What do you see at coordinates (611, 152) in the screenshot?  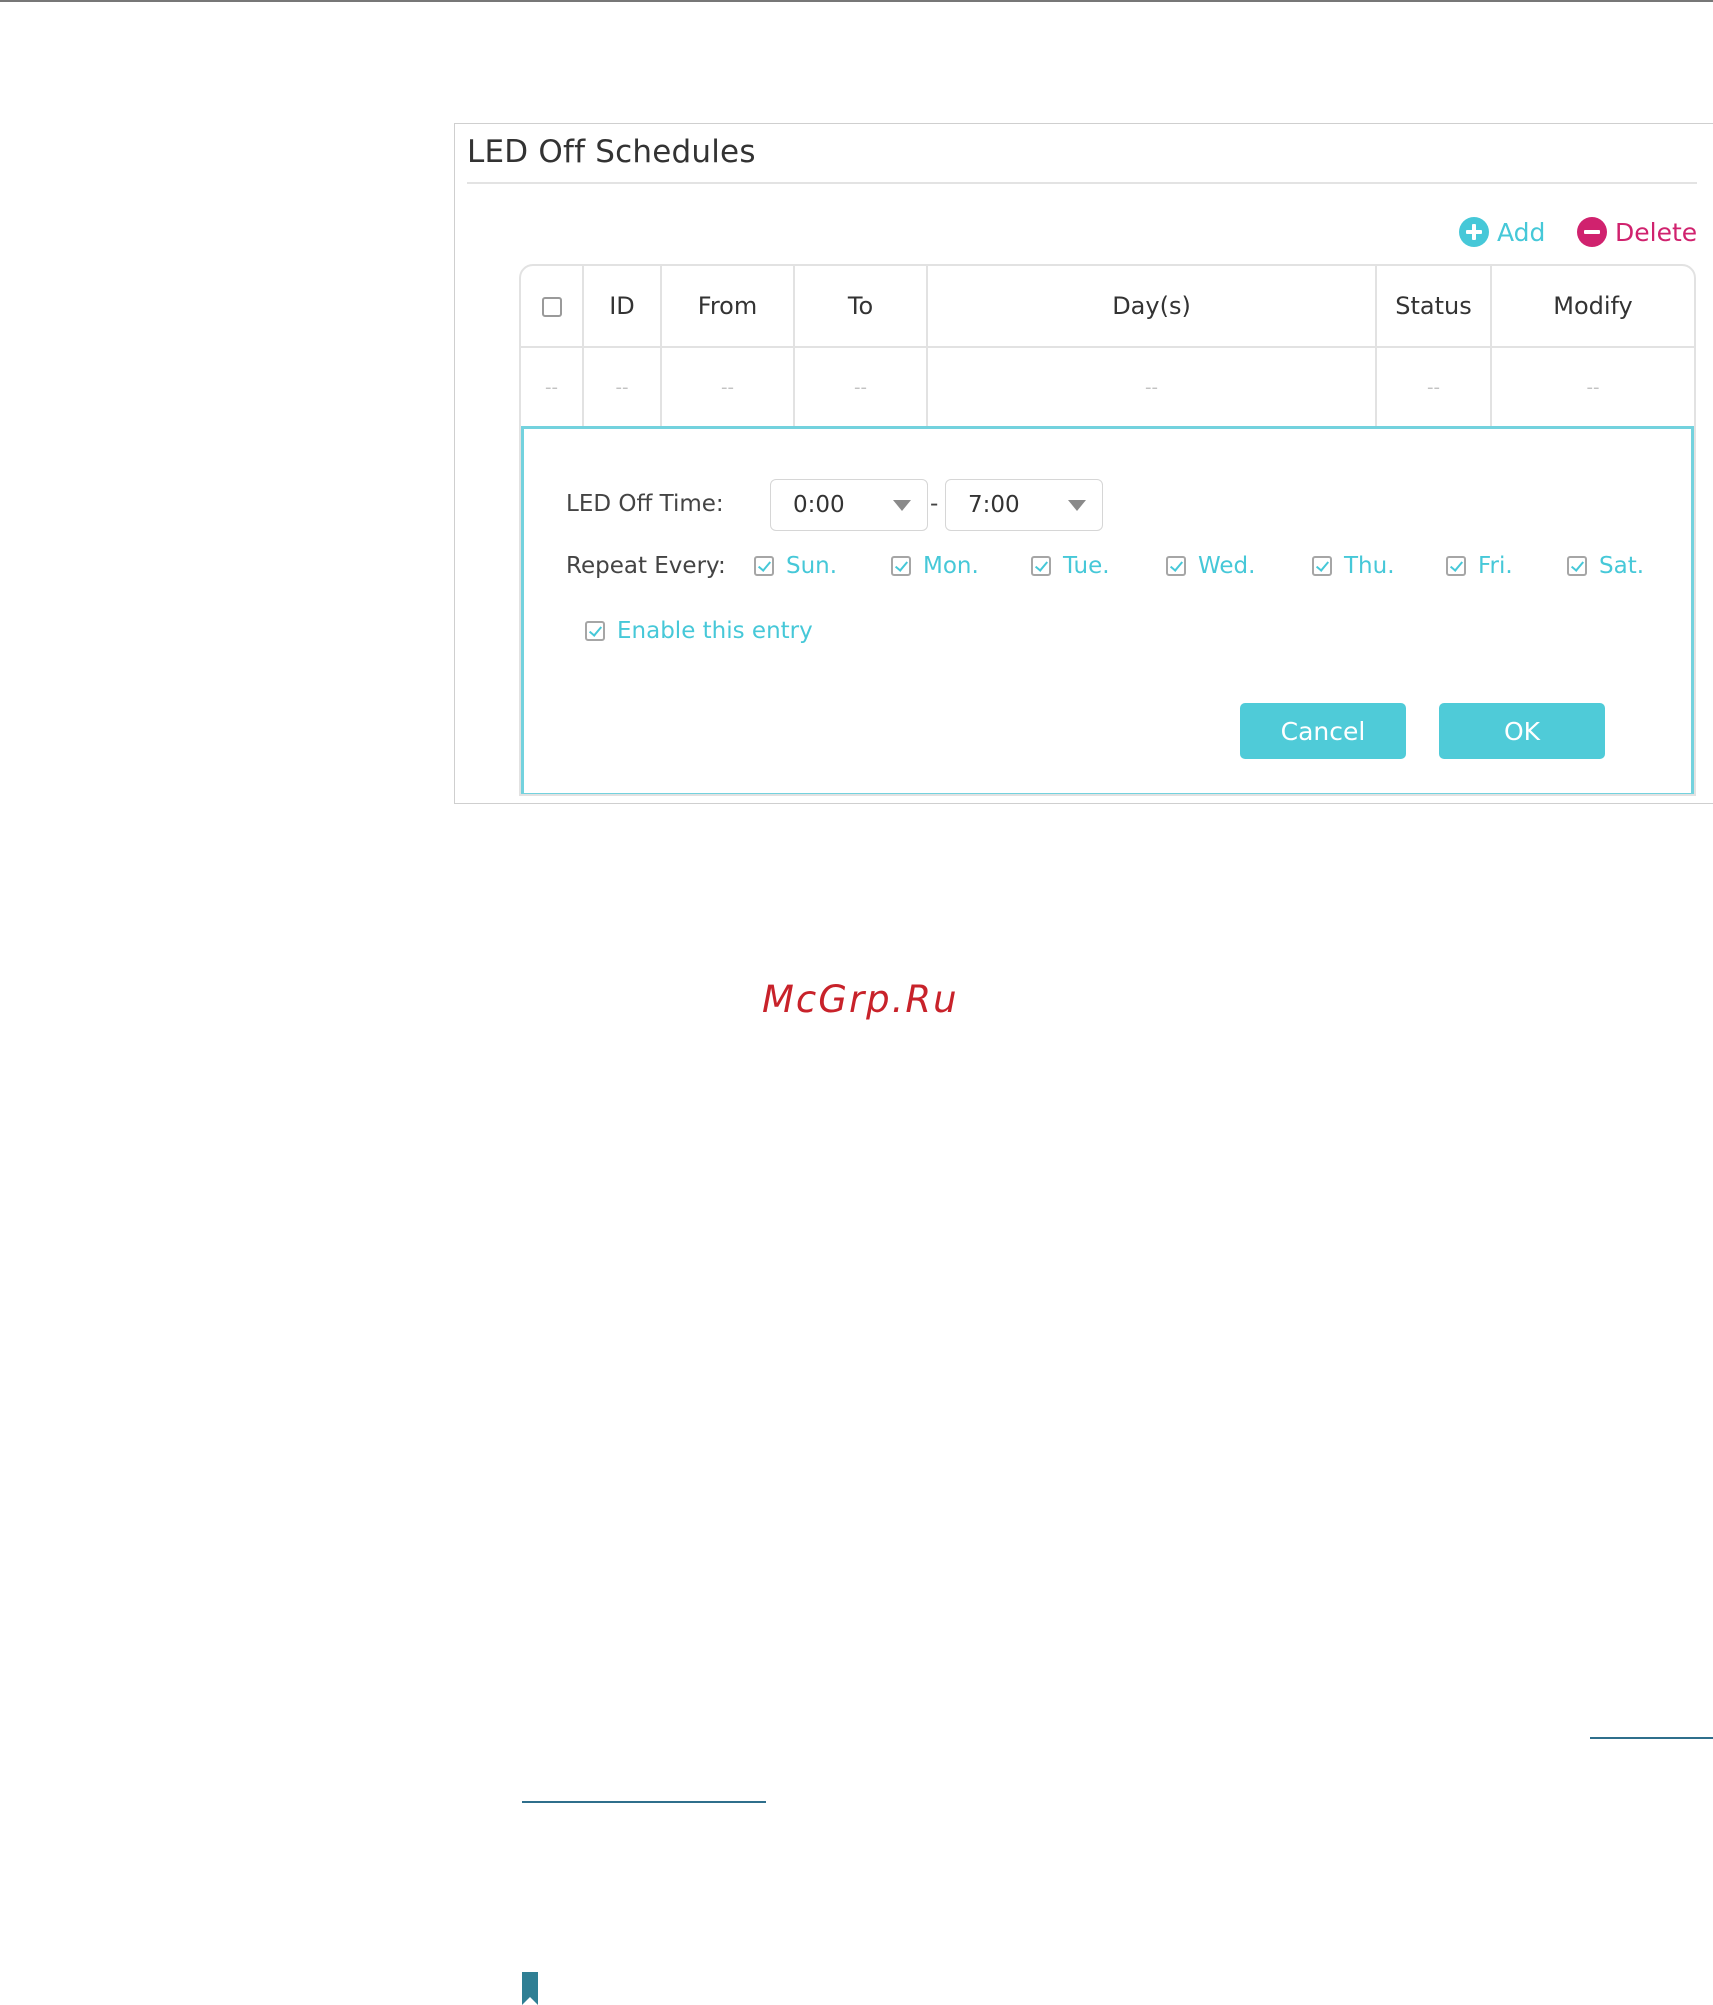 I see `panel-title: LED Off Schedules` at bounding box center [611, 152].